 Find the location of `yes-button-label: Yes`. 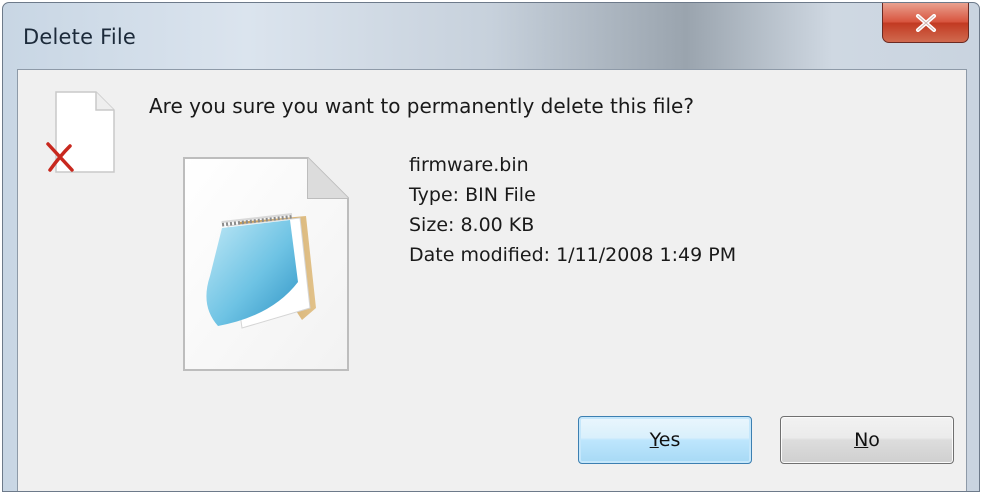

yes-button-label: Yes is located at coordinates (665, 440).